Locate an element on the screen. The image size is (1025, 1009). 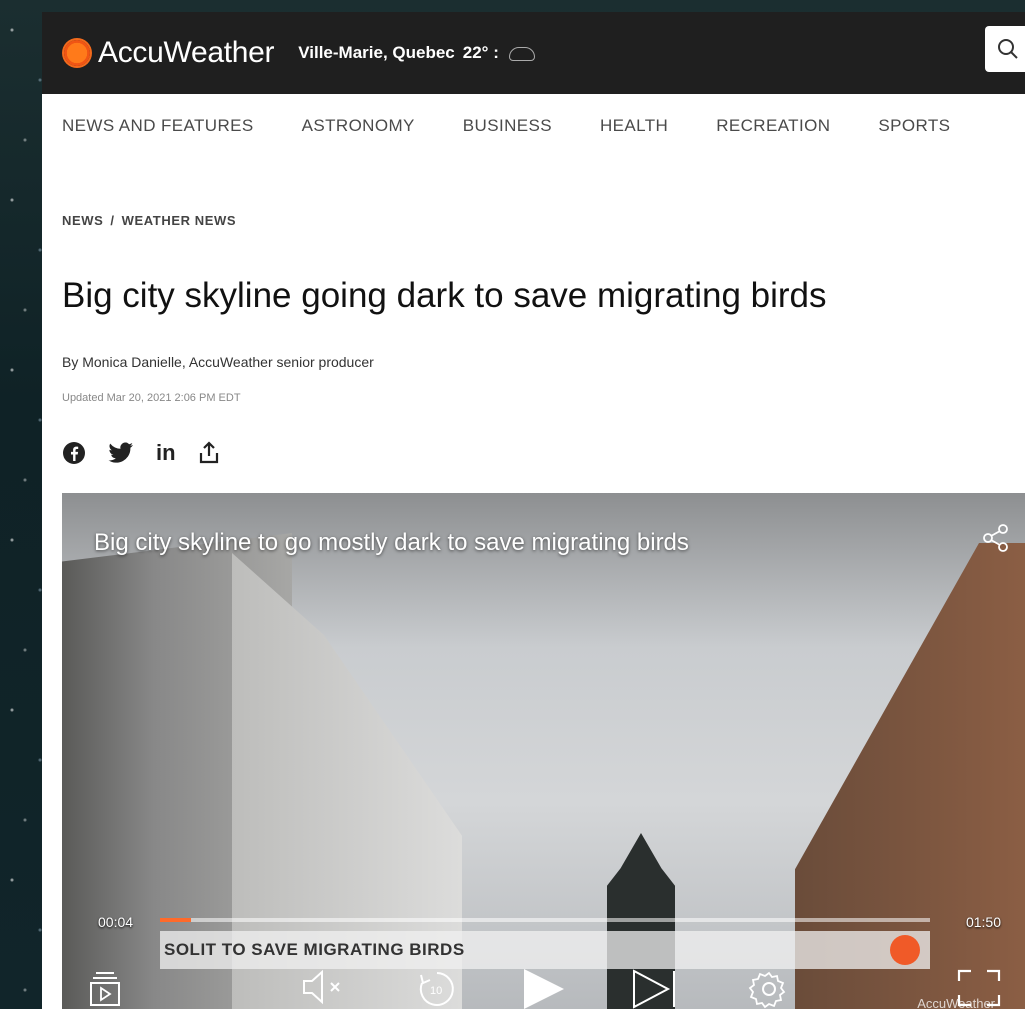
share-bar: in is located at coordinates (141, 453).